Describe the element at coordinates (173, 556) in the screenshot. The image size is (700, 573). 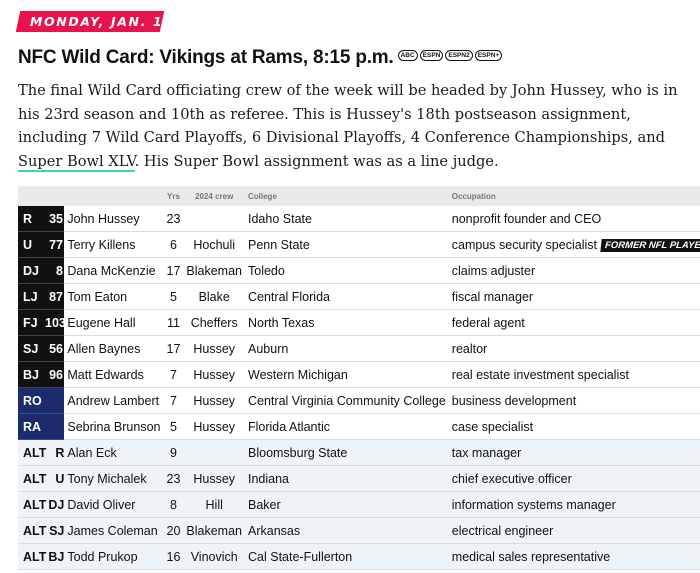
I see `years-experience: 16` at that location.